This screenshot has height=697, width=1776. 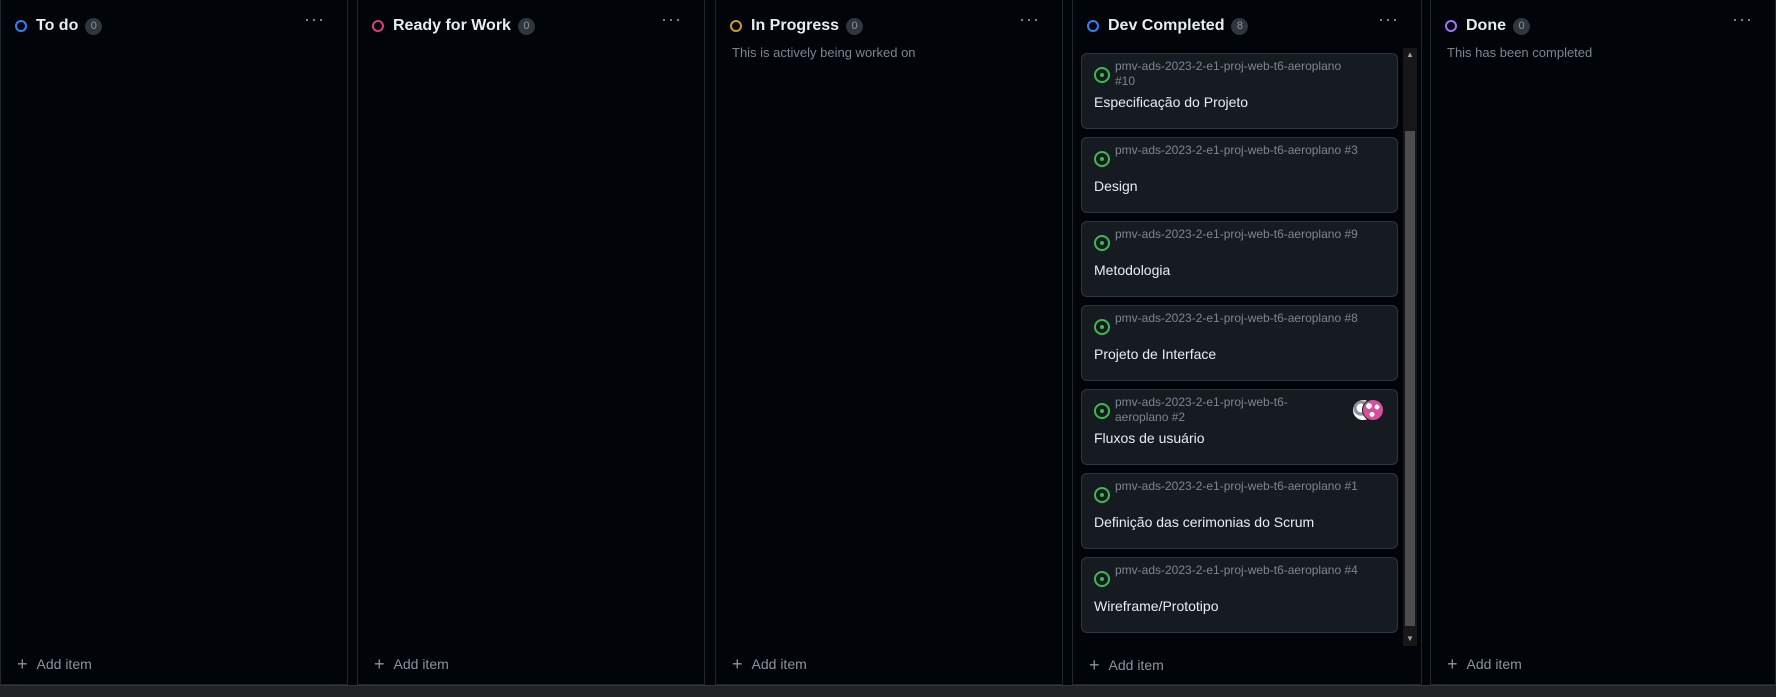 I want to click on card-title: Definição das cerimonias do Scrum, so click(x=1204, y=522).